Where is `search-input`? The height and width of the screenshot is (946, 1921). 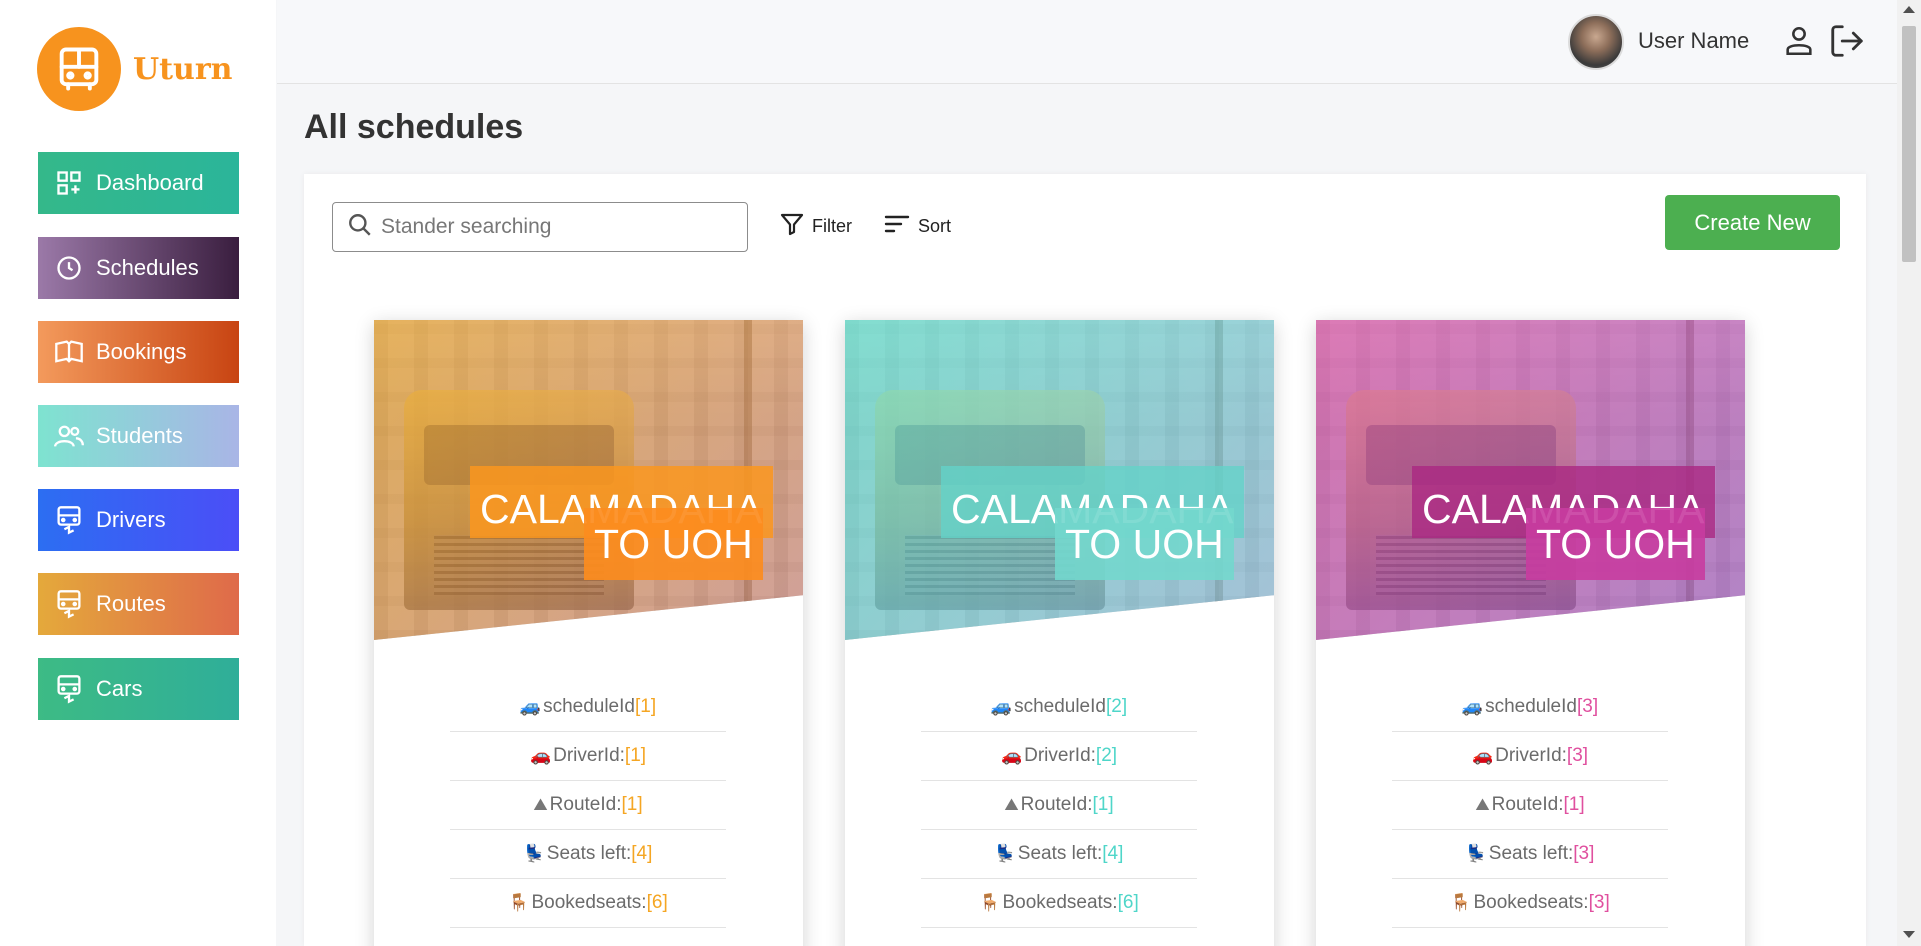 search-input is located at coordinates (516, 227).